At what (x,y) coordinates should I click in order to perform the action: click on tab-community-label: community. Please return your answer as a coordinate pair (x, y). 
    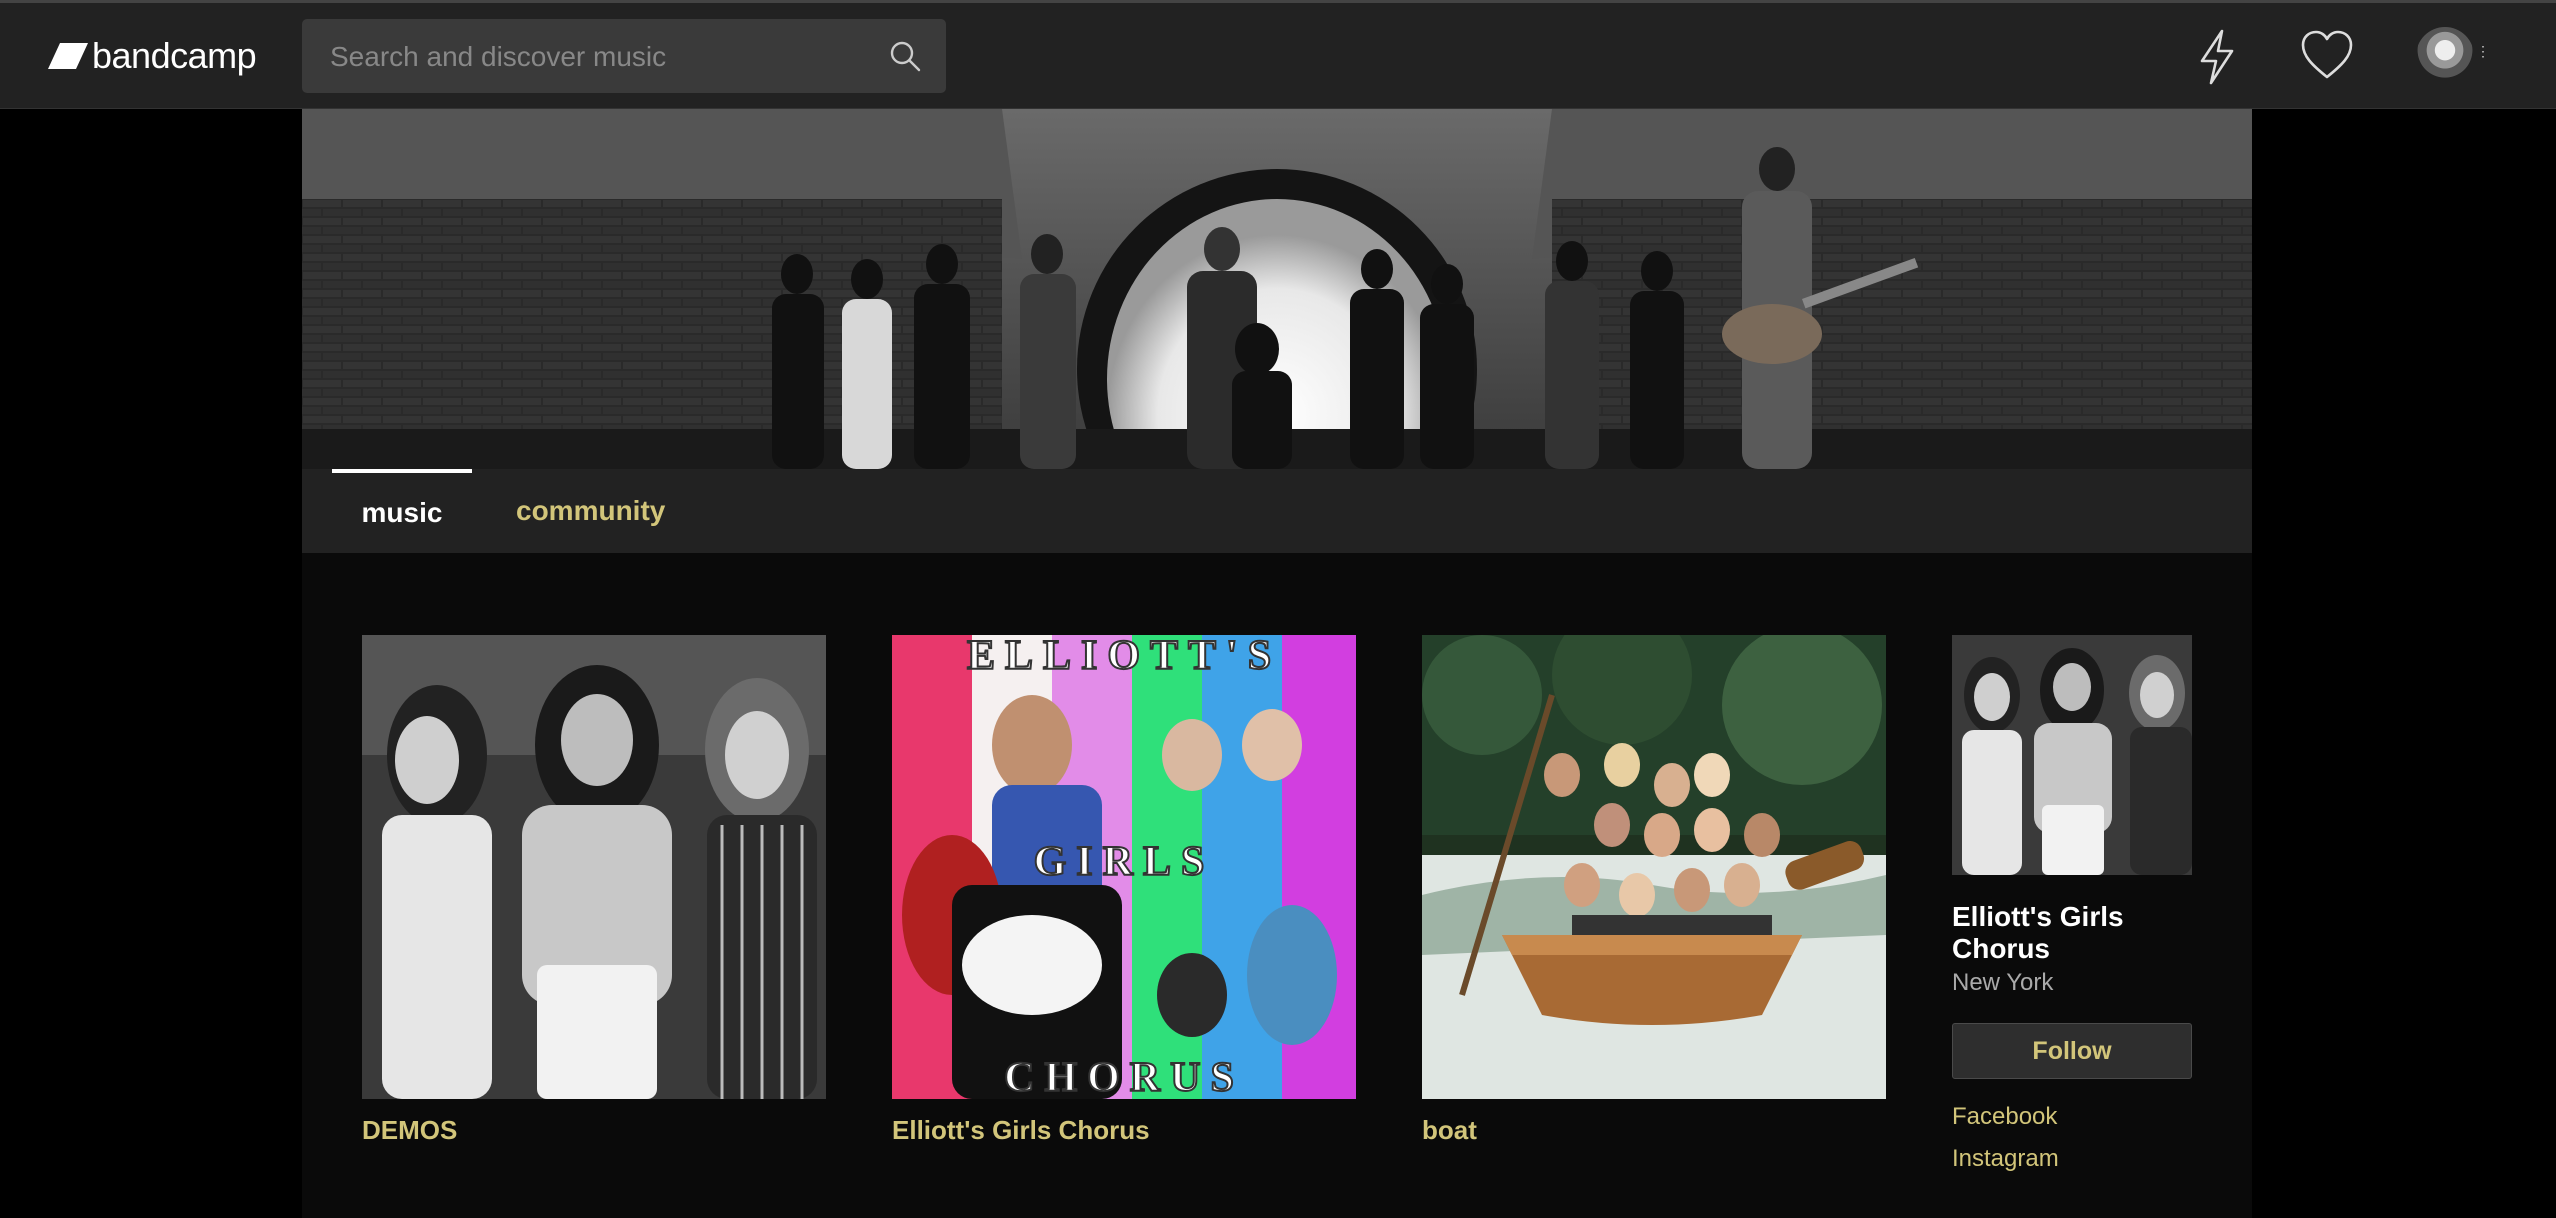
    Looking at the image, I should click on (591, 510).